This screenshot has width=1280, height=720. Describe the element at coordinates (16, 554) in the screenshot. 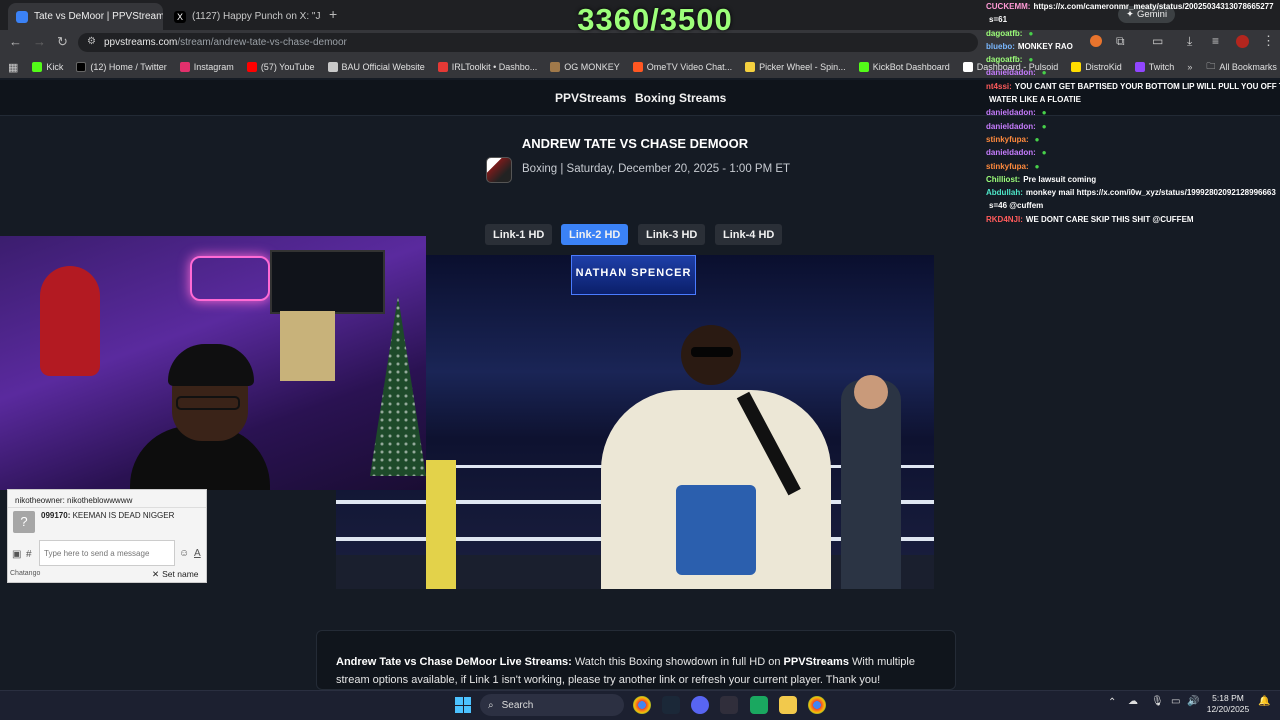

I see `camera-icon: ▣` at that location.